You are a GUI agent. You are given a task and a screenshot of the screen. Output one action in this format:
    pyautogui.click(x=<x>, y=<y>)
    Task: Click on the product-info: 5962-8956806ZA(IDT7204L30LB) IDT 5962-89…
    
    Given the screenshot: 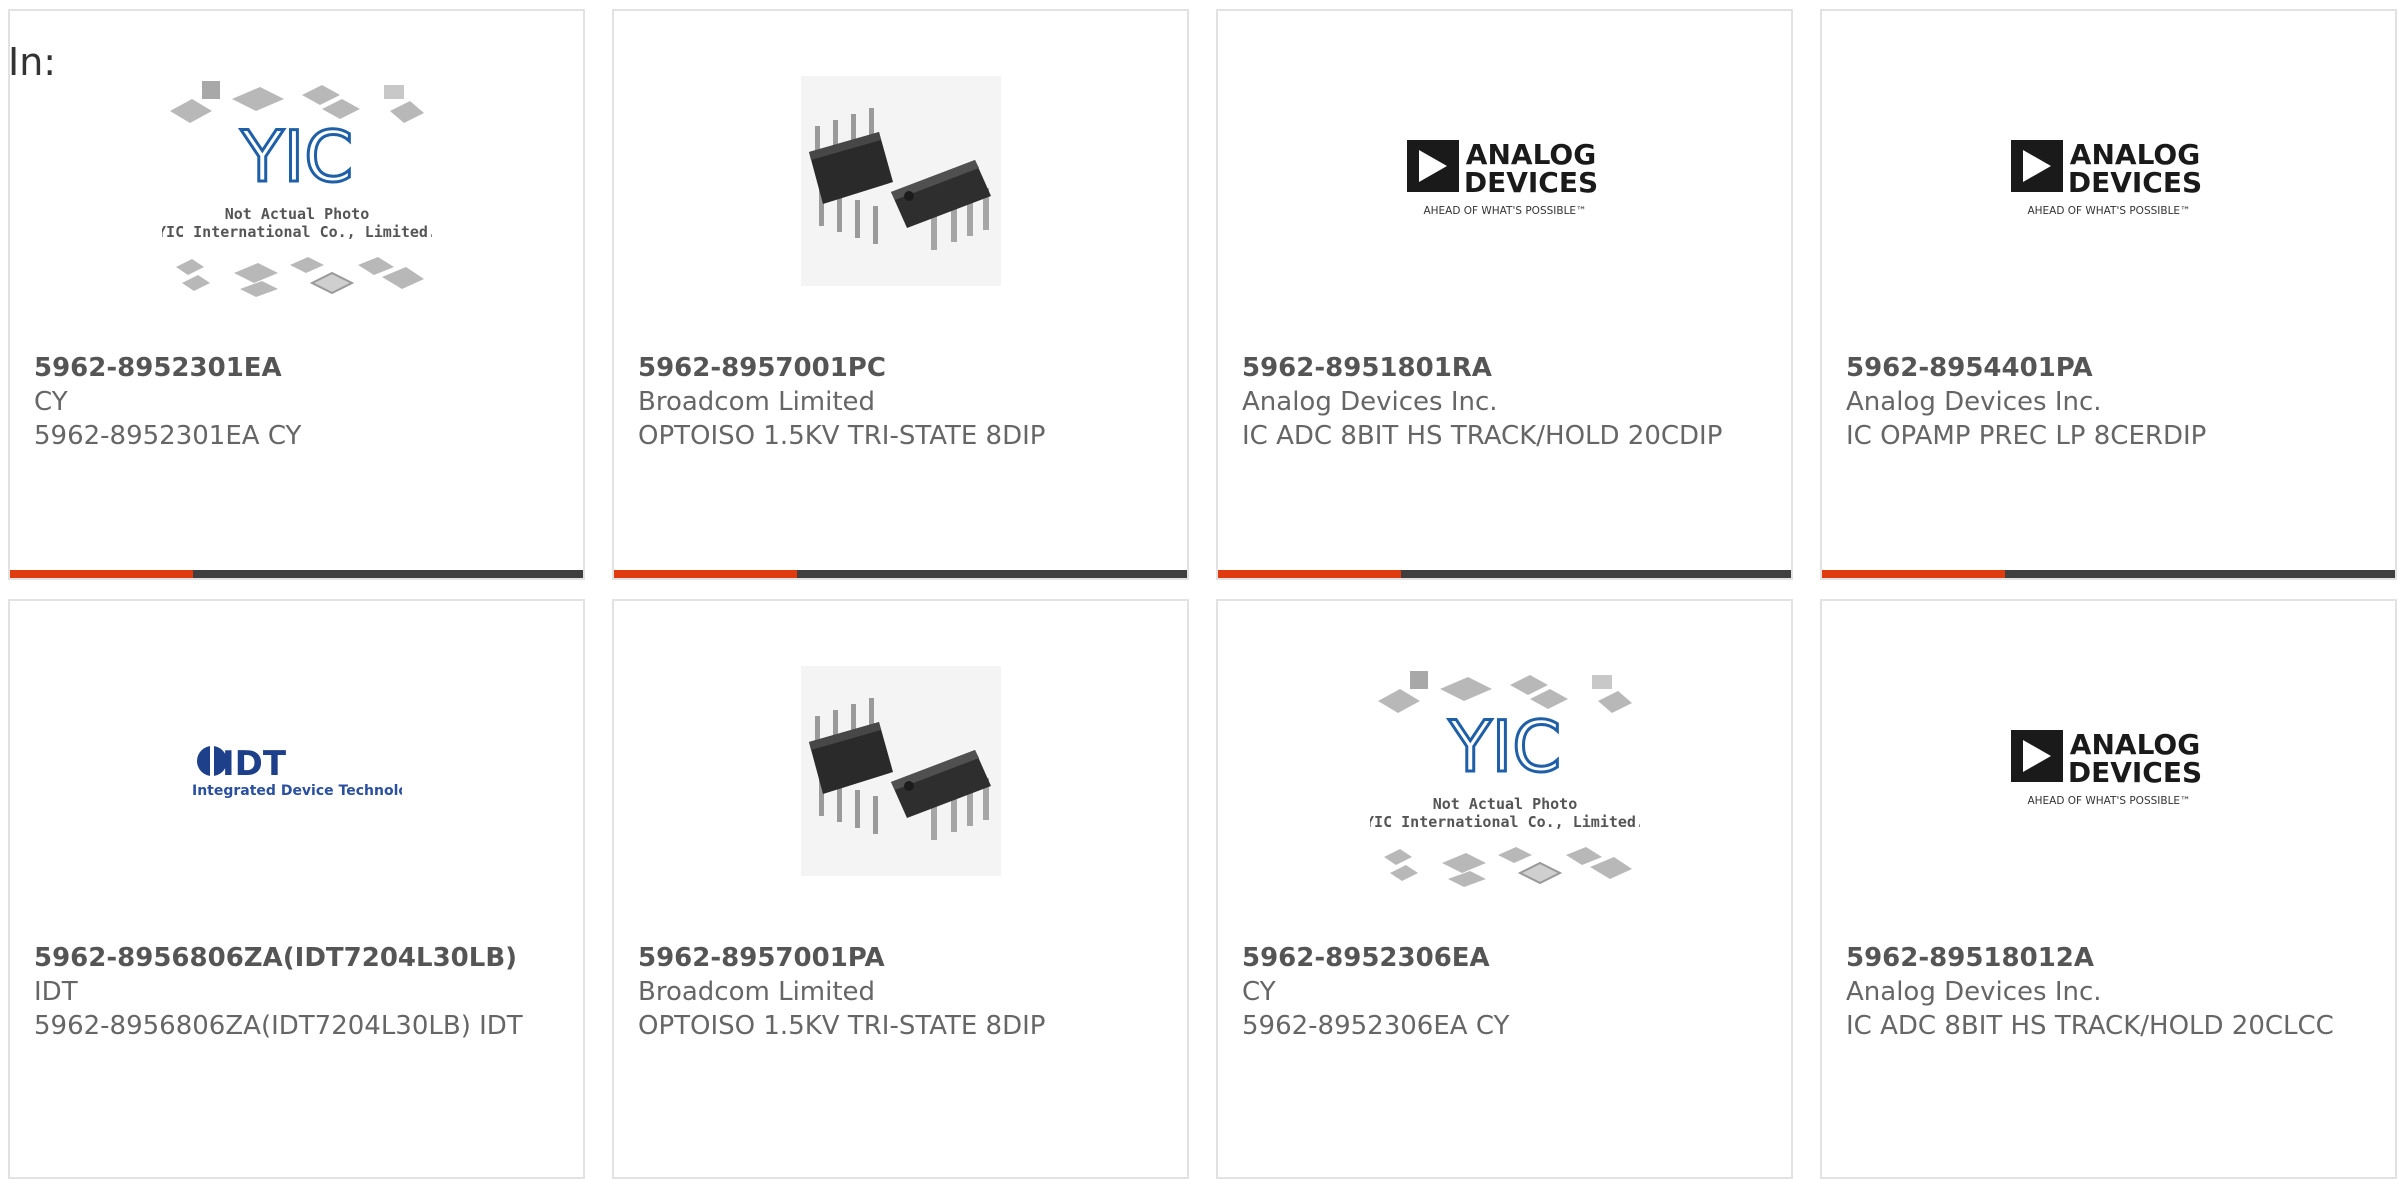 What is the action you would take?
    pyautogui.click(x=296, y=992)
    